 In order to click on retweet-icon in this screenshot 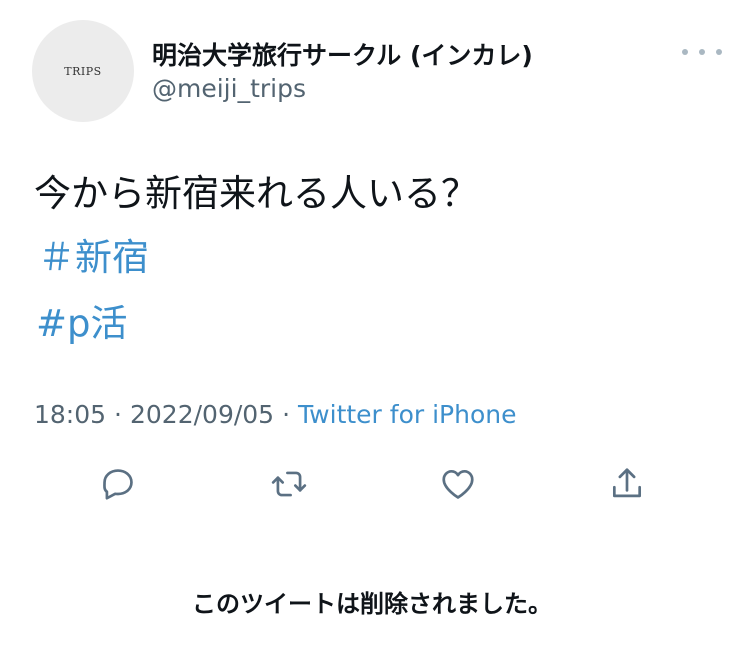, I will do `click(289, 484)`.